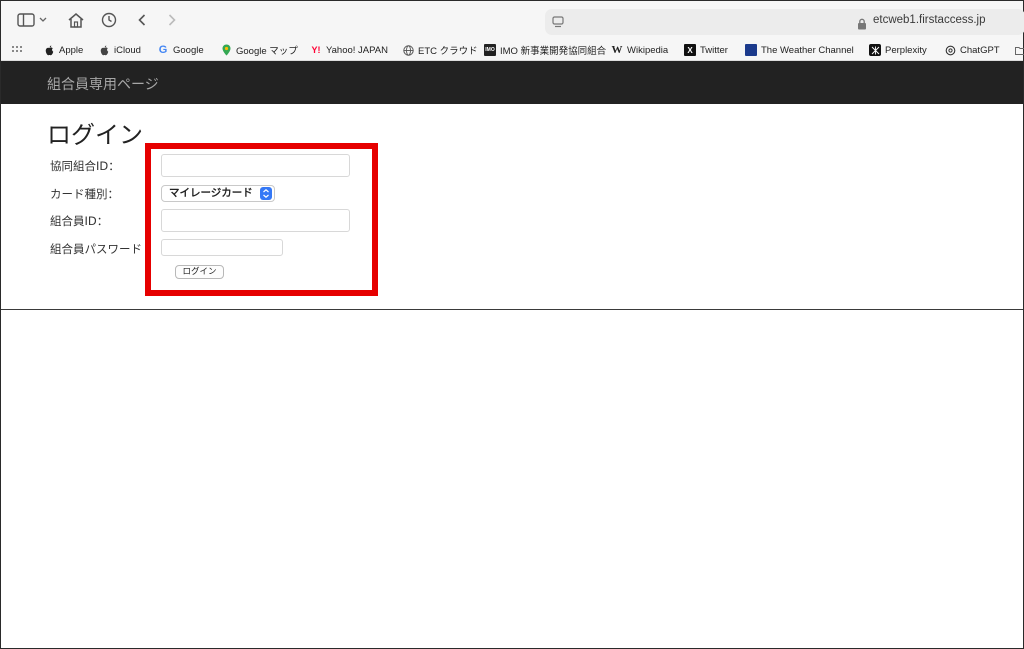  Describe the element at coordinates (929, 20) in the screenshot. I see `url-text: etcweb1.firstaccess.jp` at that location.